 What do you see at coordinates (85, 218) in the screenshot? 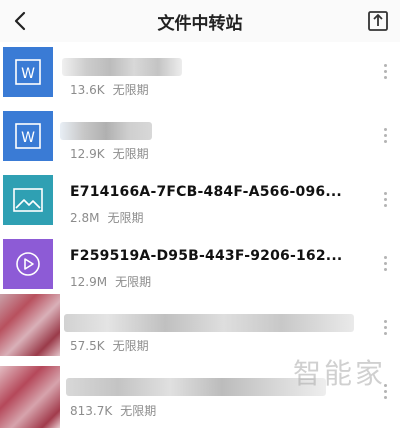
I see `file-size: 2.8M` at bounding box center [85, 218].